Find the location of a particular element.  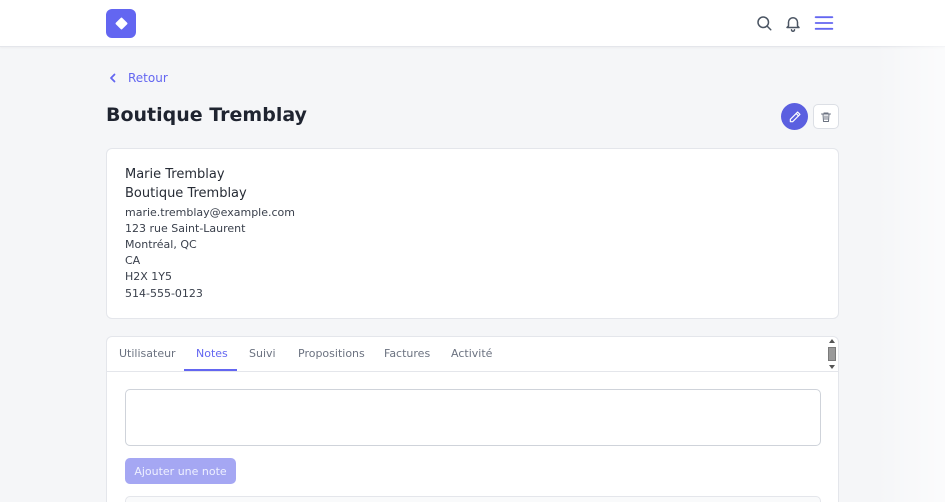

contact-email: marie.tremblay@example.com is located at coordinates (210, 212).